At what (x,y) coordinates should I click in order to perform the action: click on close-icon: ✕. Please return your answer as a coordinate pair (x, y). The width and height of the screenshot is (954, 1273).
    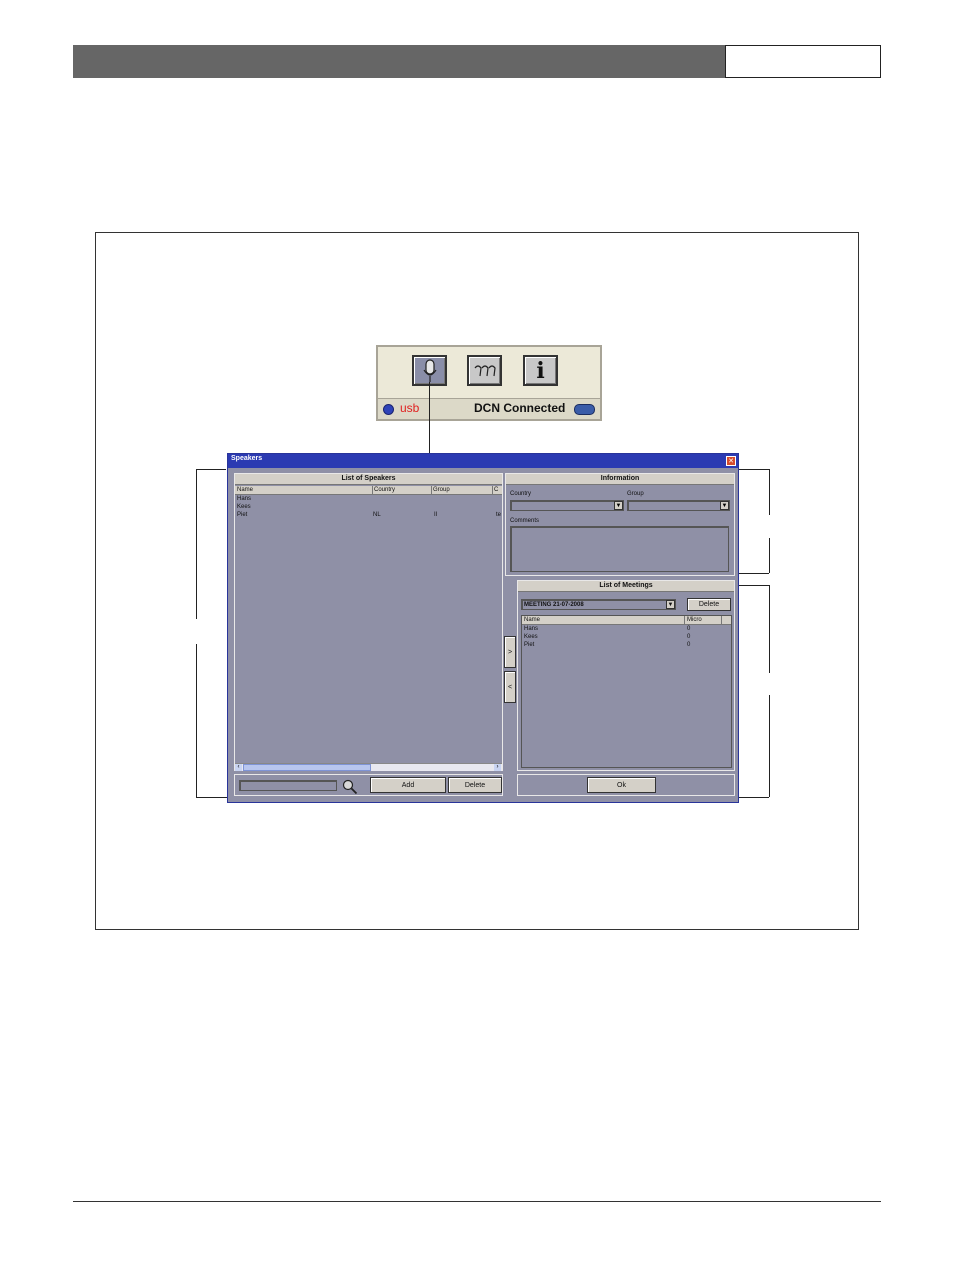
    Looking at the image, I should click on (731, 461).